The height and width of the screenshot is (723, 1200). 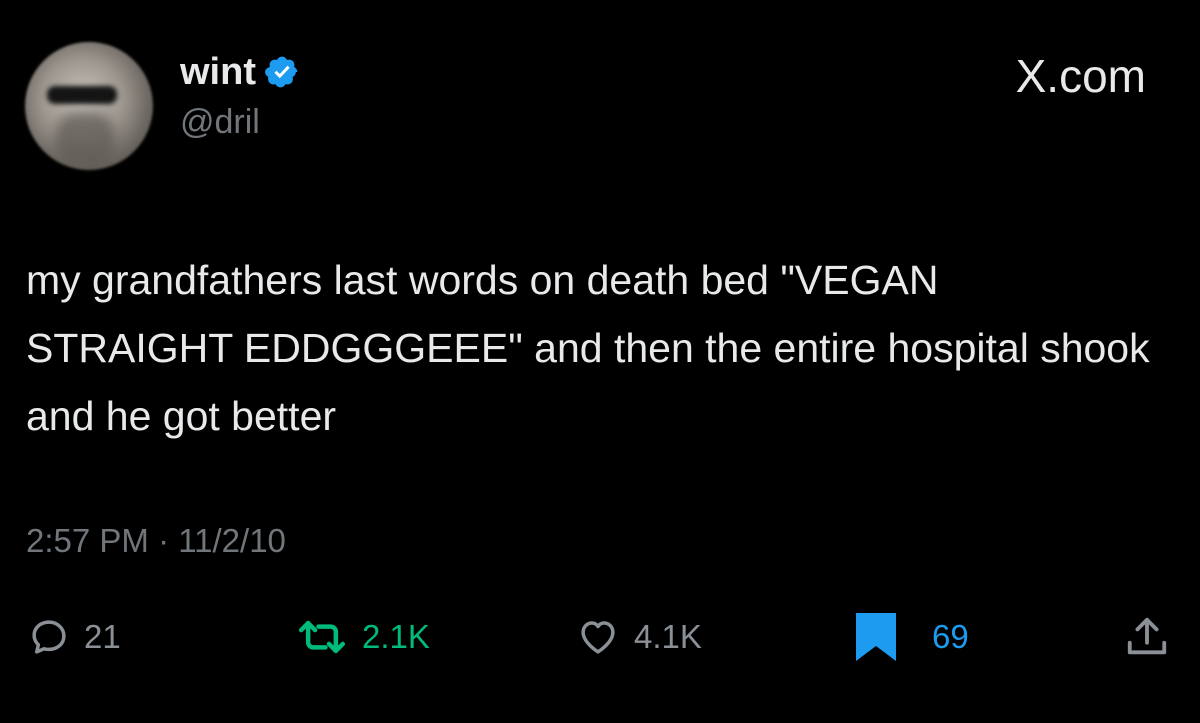 What do you see at coordinates (74, 637) in the screenshot?
I see `reply-button: 21` at bounding box center [74, 637].